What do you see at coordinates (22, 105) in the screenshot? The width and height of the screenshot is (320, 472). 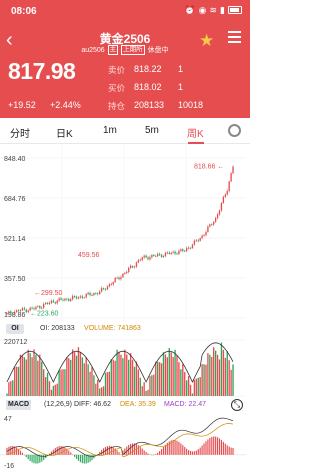 I see `price-change: +19.52` at bounding box center [22, 105].